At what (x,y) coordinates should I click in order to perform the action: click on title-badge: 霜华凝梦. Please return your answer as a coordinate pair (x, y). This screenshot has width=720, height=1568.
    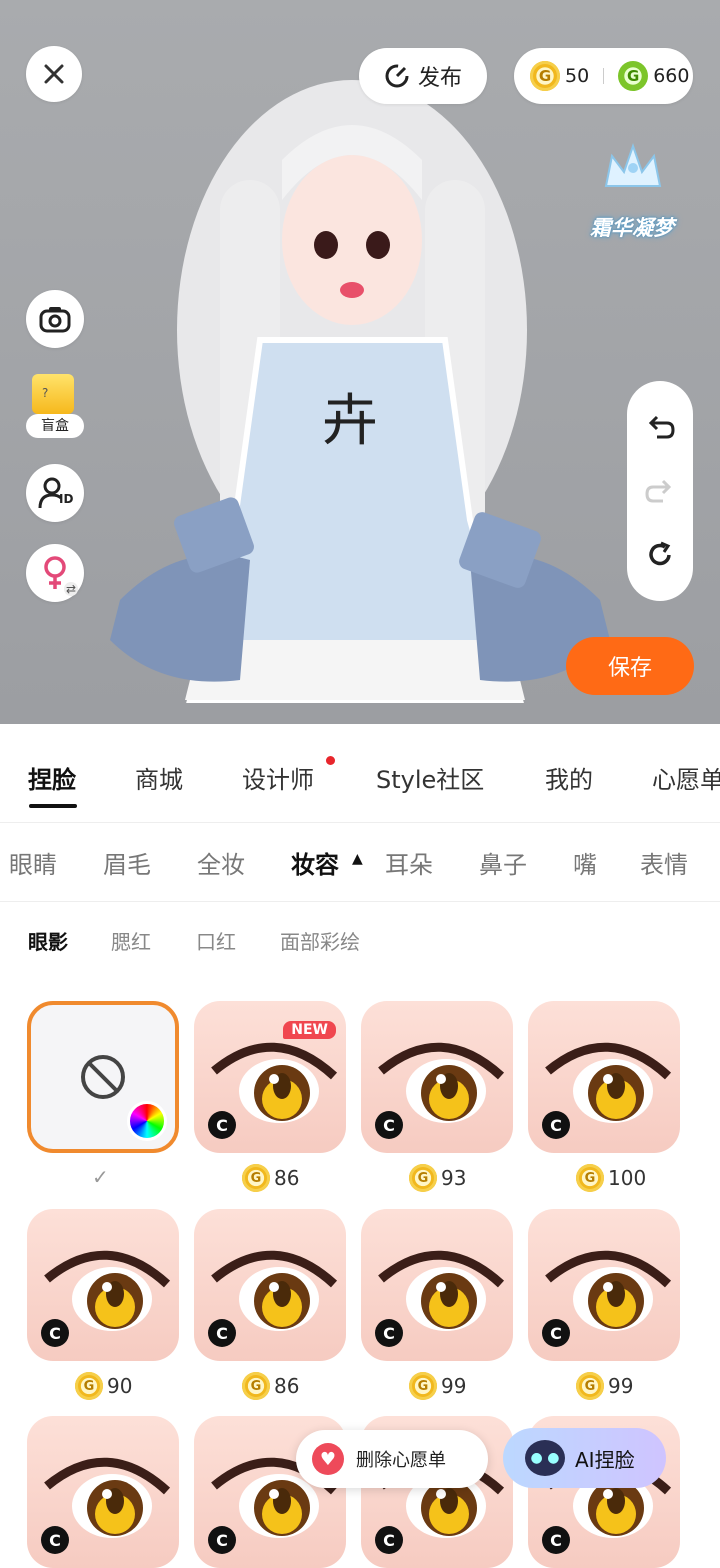
    Looking at the image, I should click on (632, 227).